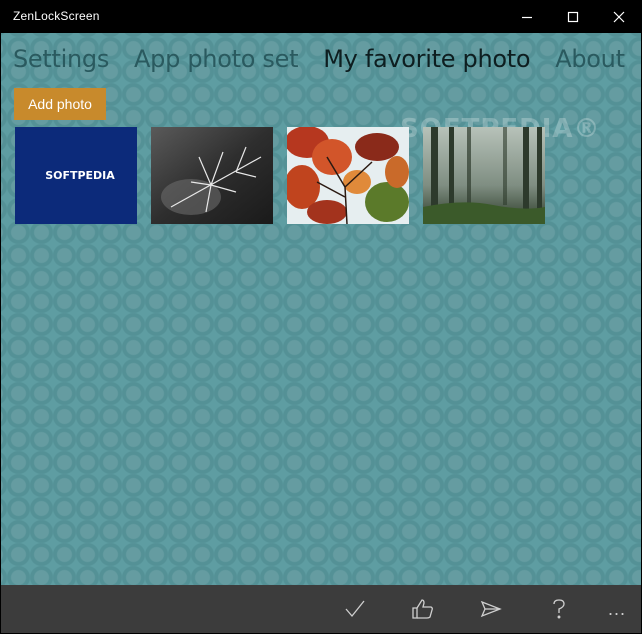 This screenshot has height=634, width=642. Describe the element at coordinates (426, 60) in the screenshot. I see `tab-my-favorite-photo: My favorite photo` at that location.